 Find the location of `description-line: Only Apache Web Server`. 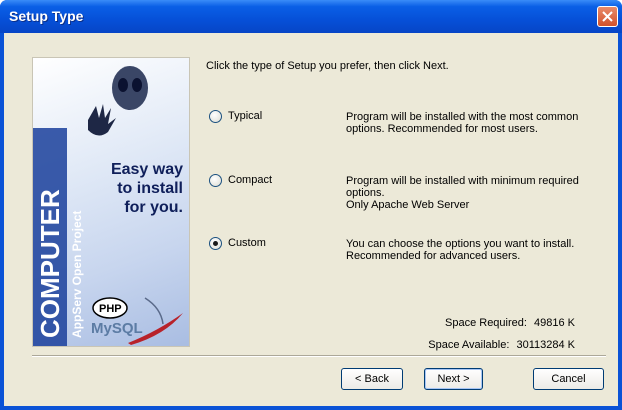

description-line: Only Apache Web Server is located at coordinates (408, 205).